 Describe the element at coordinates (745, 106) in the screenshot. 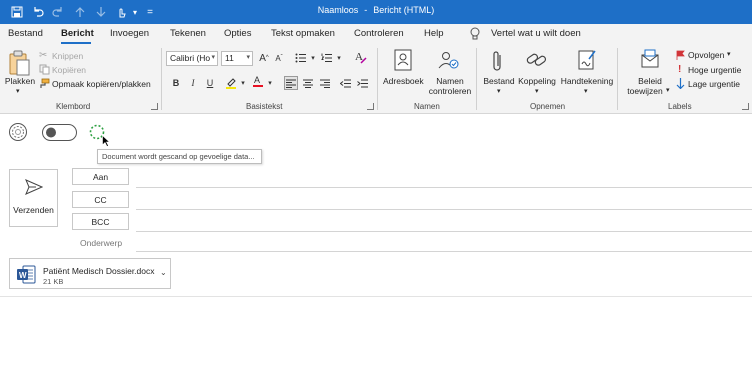

I see `tags-launcher-icon` at that location.